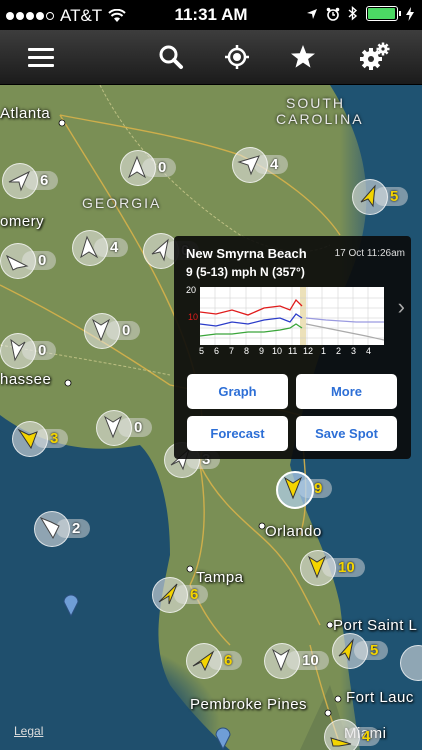  Describe the element at coordinates (286, 319) in the screenshot. I see `wind-chart: 20 10 5 6 7 8 9 10 11 12 1 2 3 4` at that location.